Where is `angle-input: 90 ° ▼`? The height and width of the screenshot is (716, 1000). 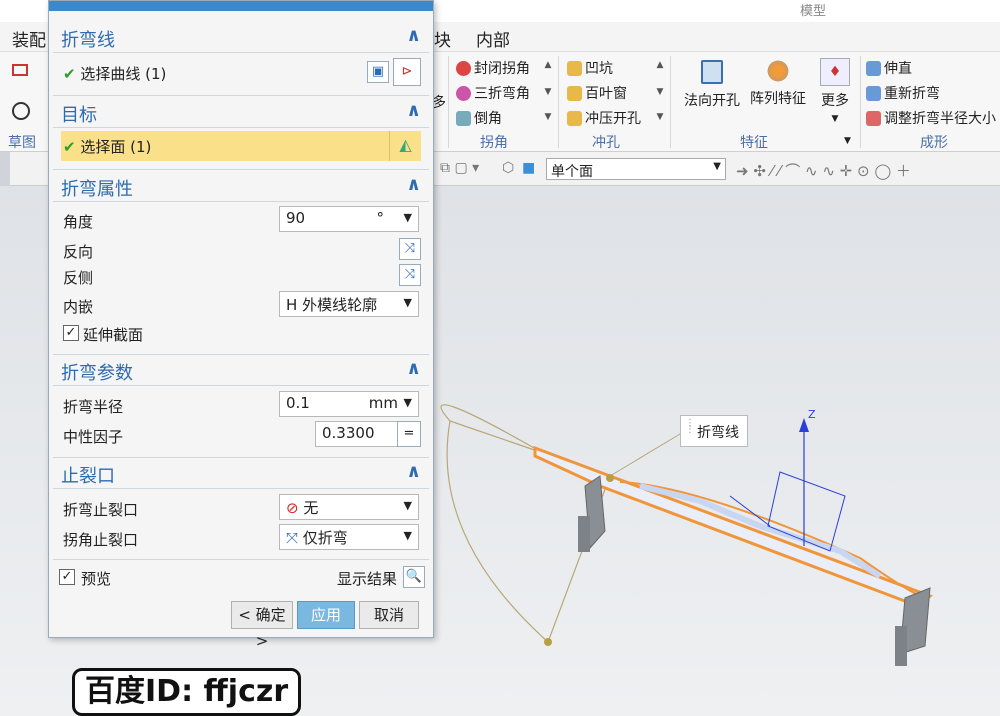
angle-input: 90 ° ▼ is located at coordinates (349, 219).